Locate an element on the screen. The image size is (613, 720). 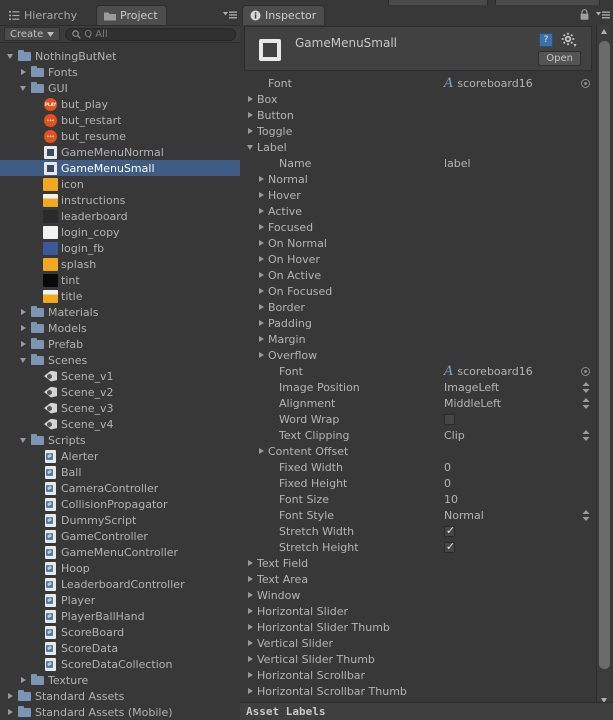
inspector-row: On Active is located at coordinates (418, 275).